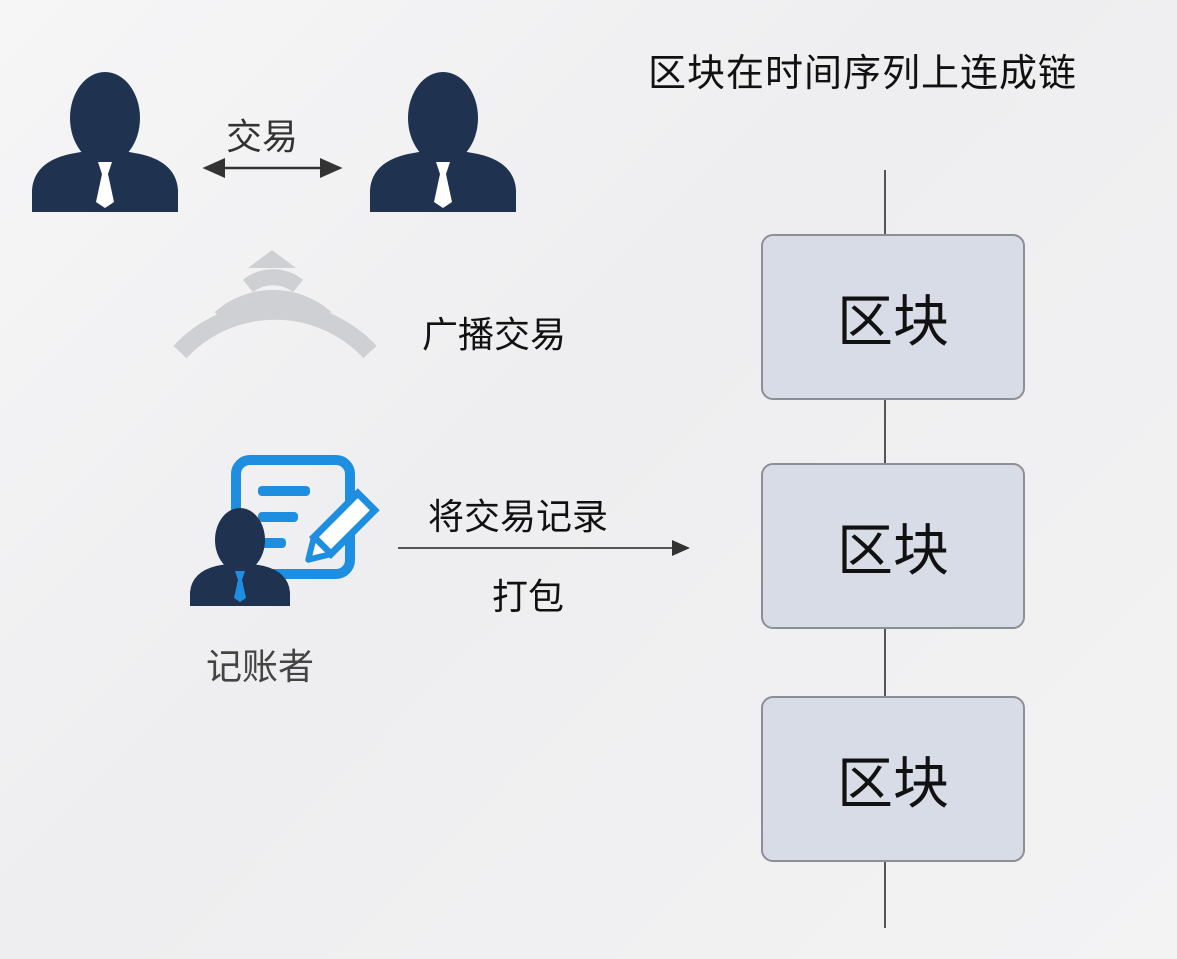 The width and height of the screenshot is (1177, 959). I want to click on block-3: 区块, so click(893, 779).